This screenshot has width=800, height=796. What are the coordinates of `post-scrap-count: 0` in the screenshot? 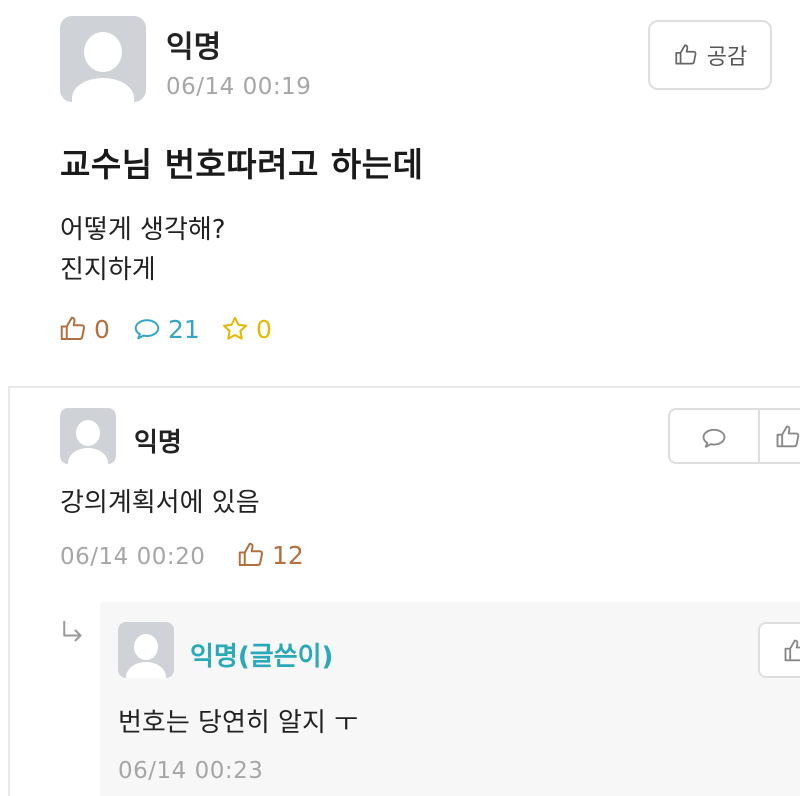 It's located at (246, 329).